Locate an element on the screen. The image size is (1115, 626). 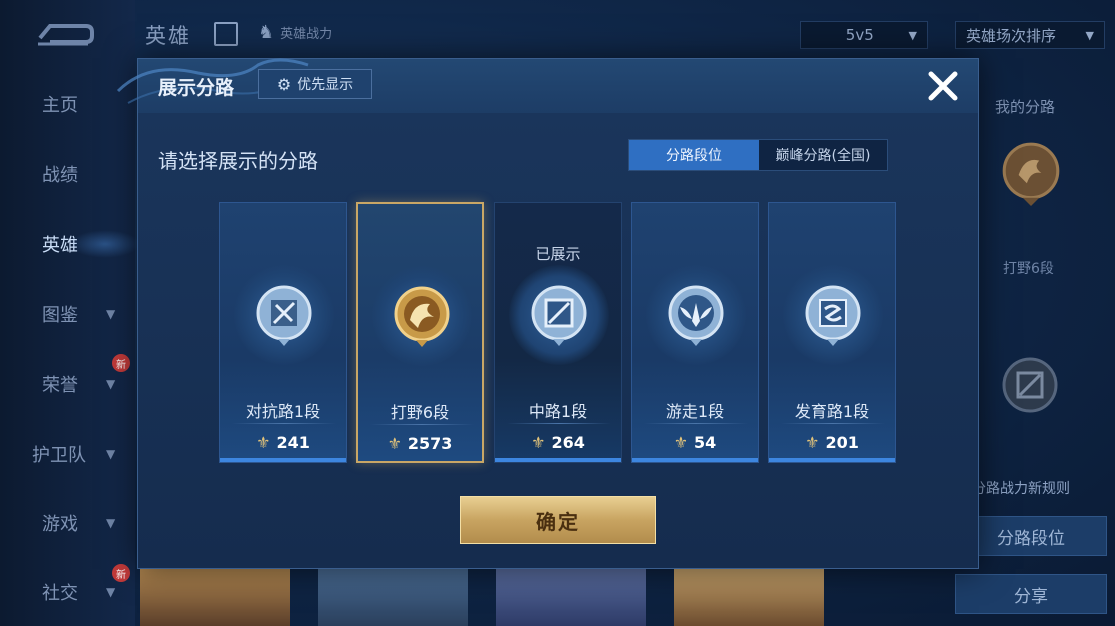
mid-lane-badge-icon is located at coordinates (1030, 385).